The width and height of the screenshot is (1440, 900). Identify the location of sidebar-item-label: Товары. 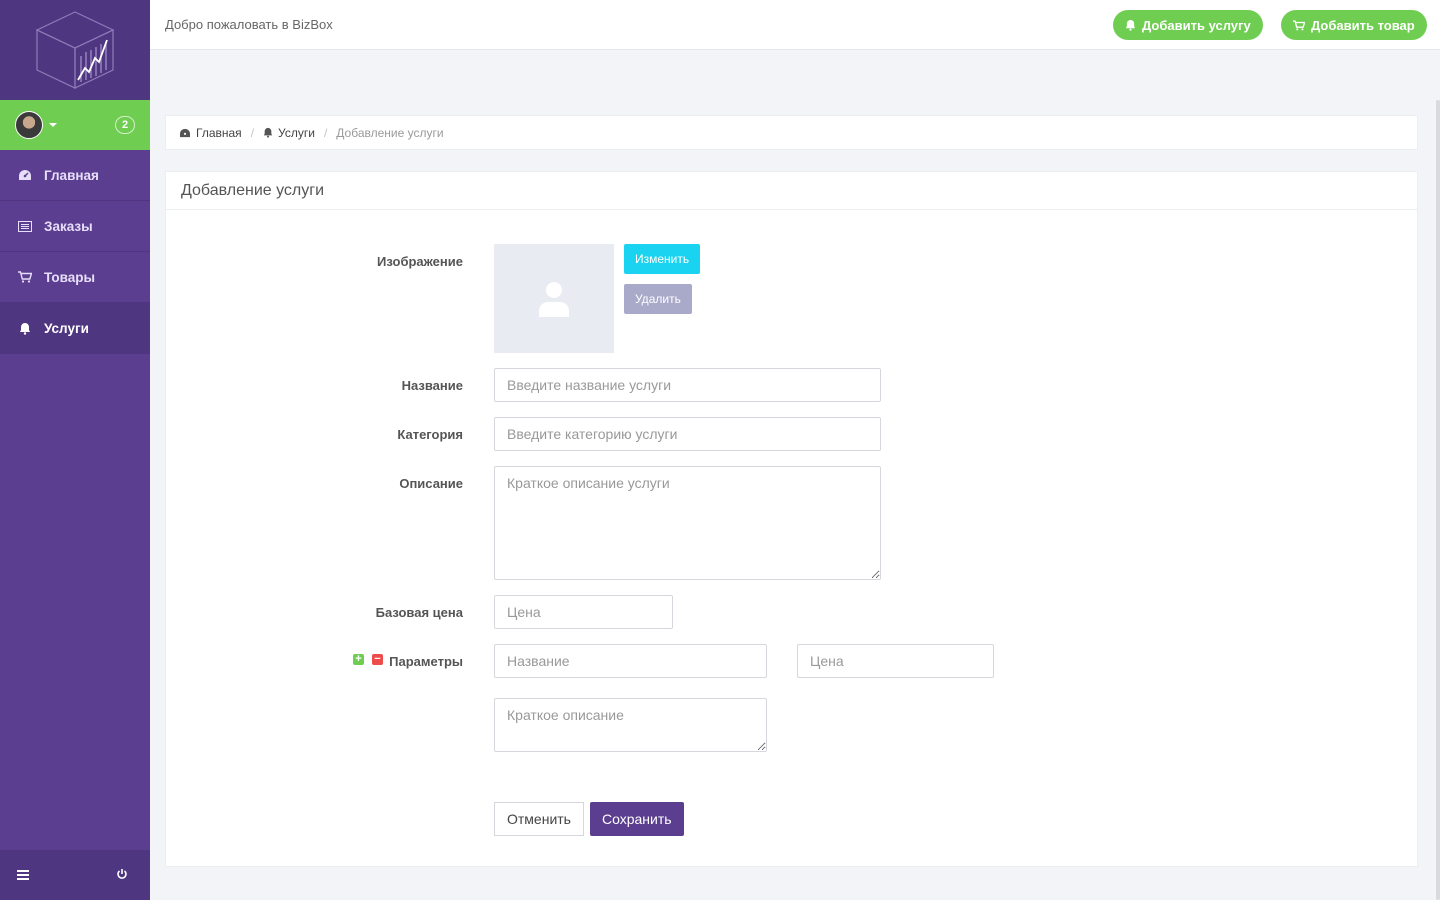
(70, 277).